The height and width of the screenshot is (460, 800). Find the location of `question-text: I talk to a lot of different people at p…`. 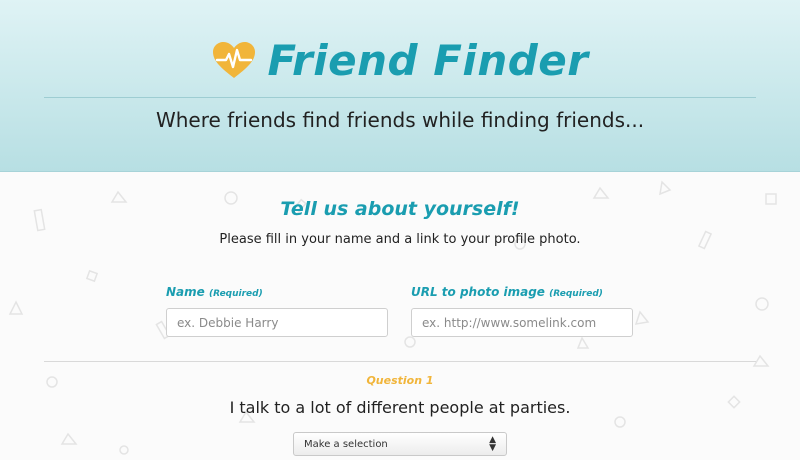

question-text: I talk to a lot of different people at p… is located at coordinates (400, 407).